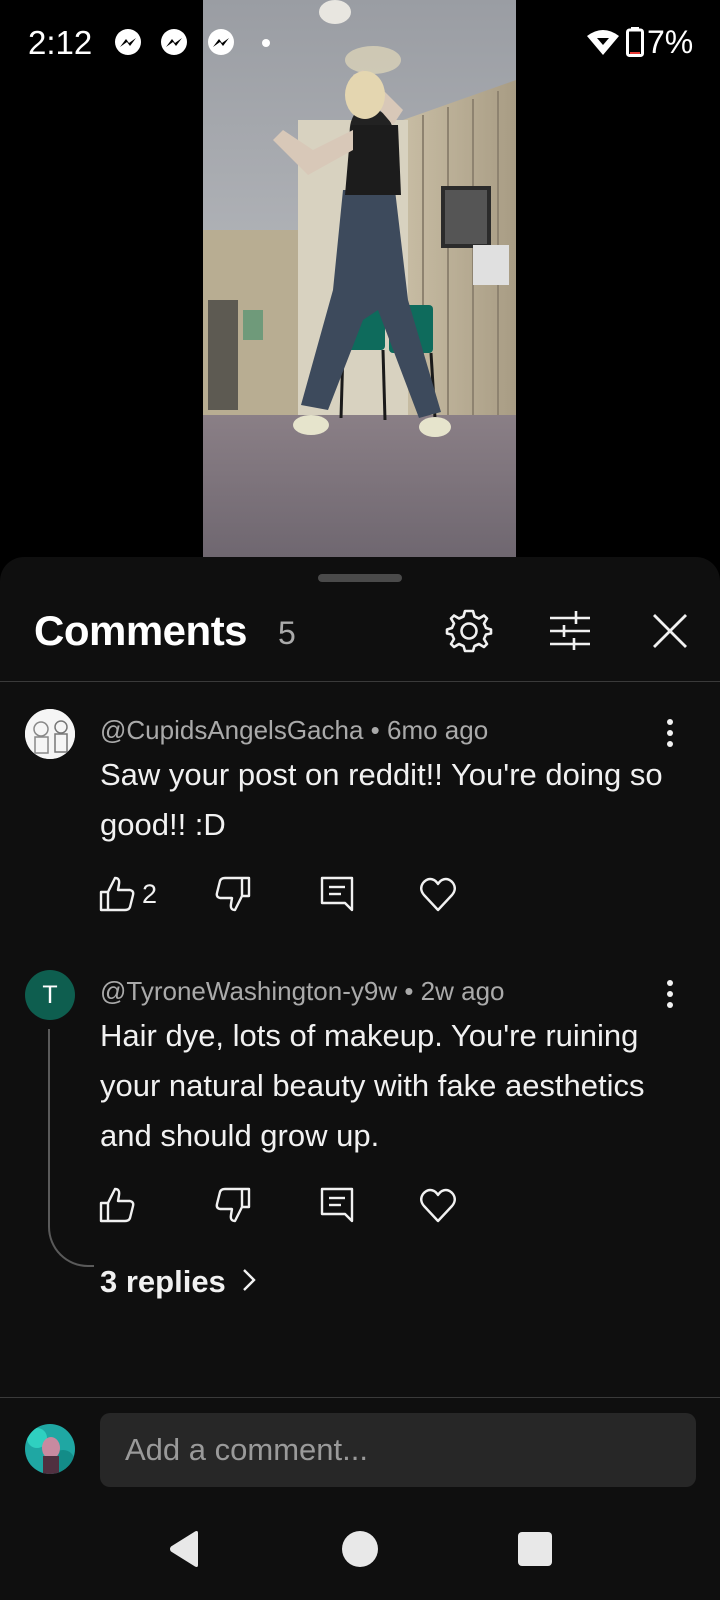 The width and height of the screenshot is (720, 1600). I want to click on system-nav-bar, so click(360, 1552).